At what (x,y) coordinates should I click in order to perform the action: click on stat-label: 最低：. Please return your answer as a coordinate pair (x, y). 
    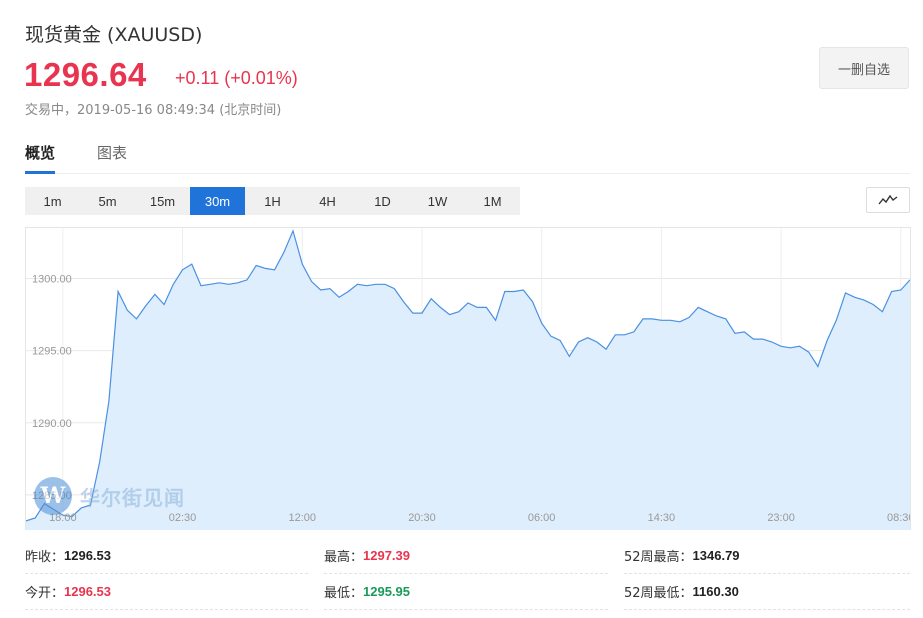
    Looking at the image, I should click on (344, 593).